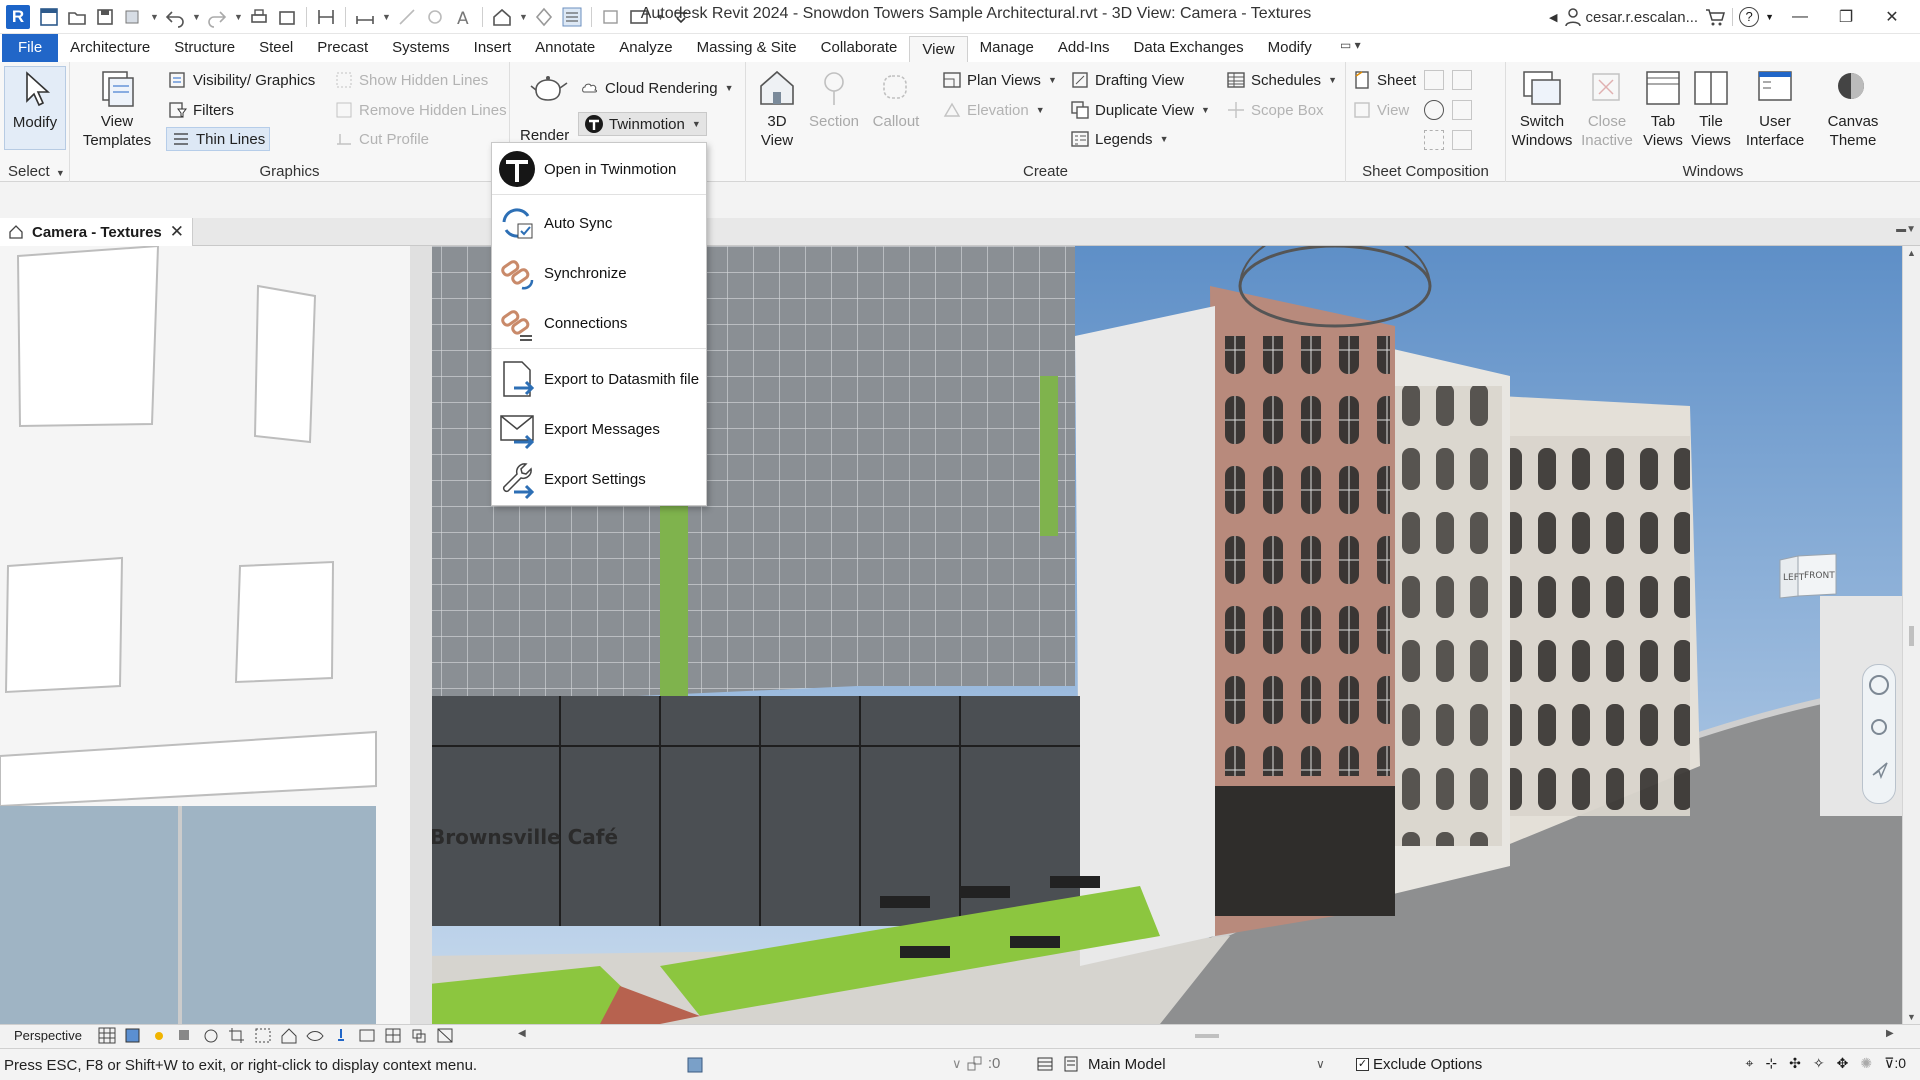 This screenshot has width=1920, height=1080. I want to click on crop-view-icon, so click(237, 1035).